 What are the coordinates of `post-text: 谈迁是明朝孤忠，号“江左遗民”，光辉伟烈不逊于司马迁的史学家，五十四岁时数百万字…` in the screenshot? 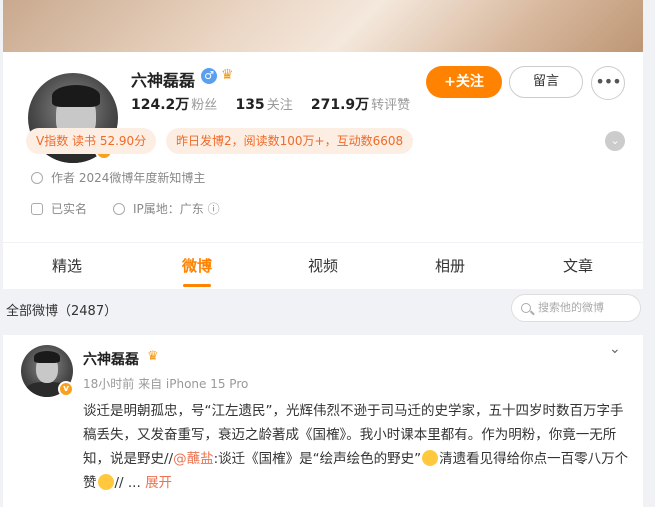 It's located at (356, 447).